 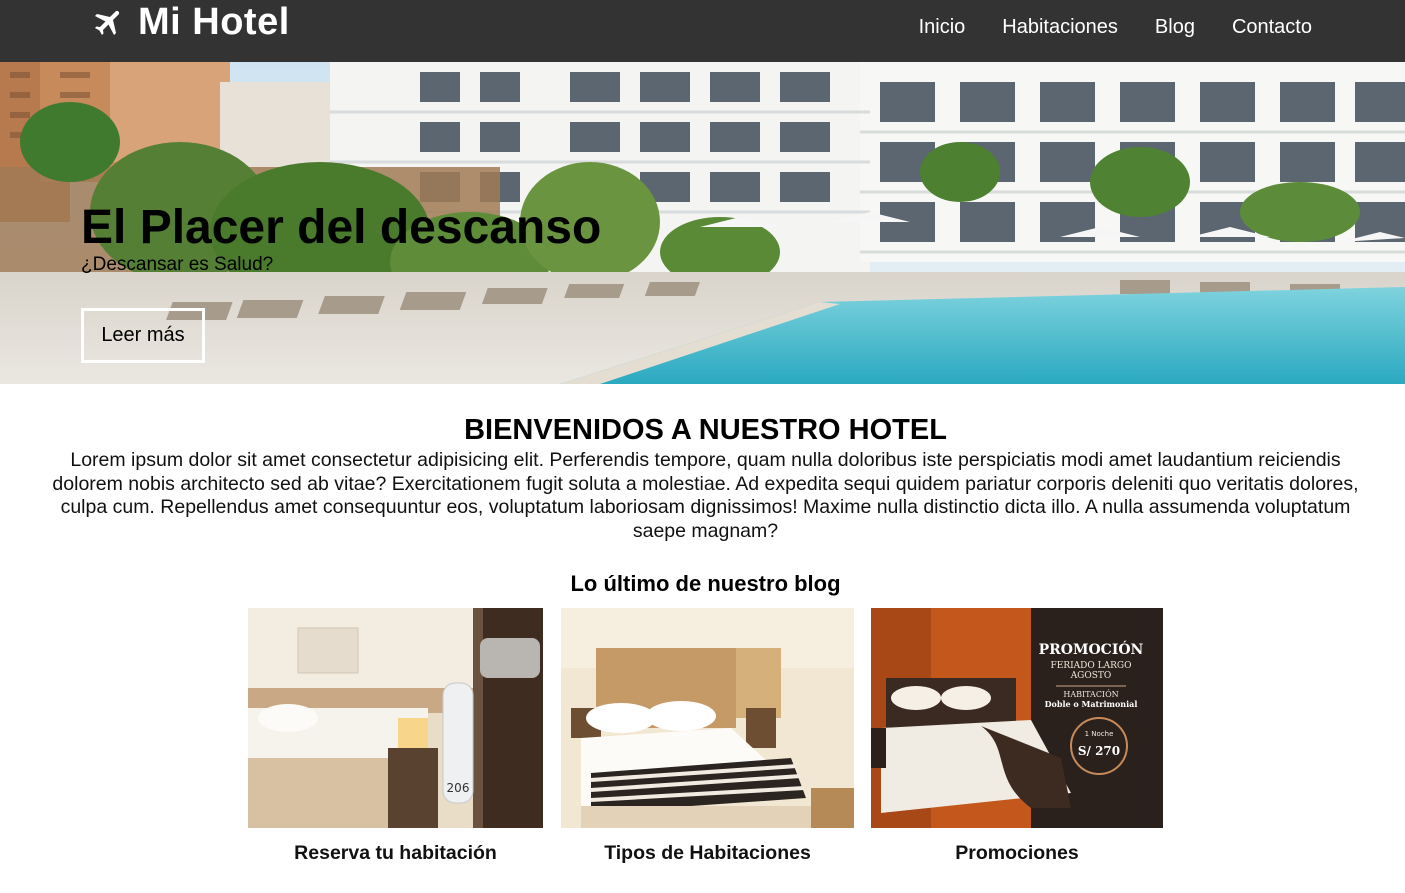 What do you see at coordinates (395, 853) in the screenshot?
I see `blog-card-caption: Reserva tu habitación` at bounding box center [395, 853].